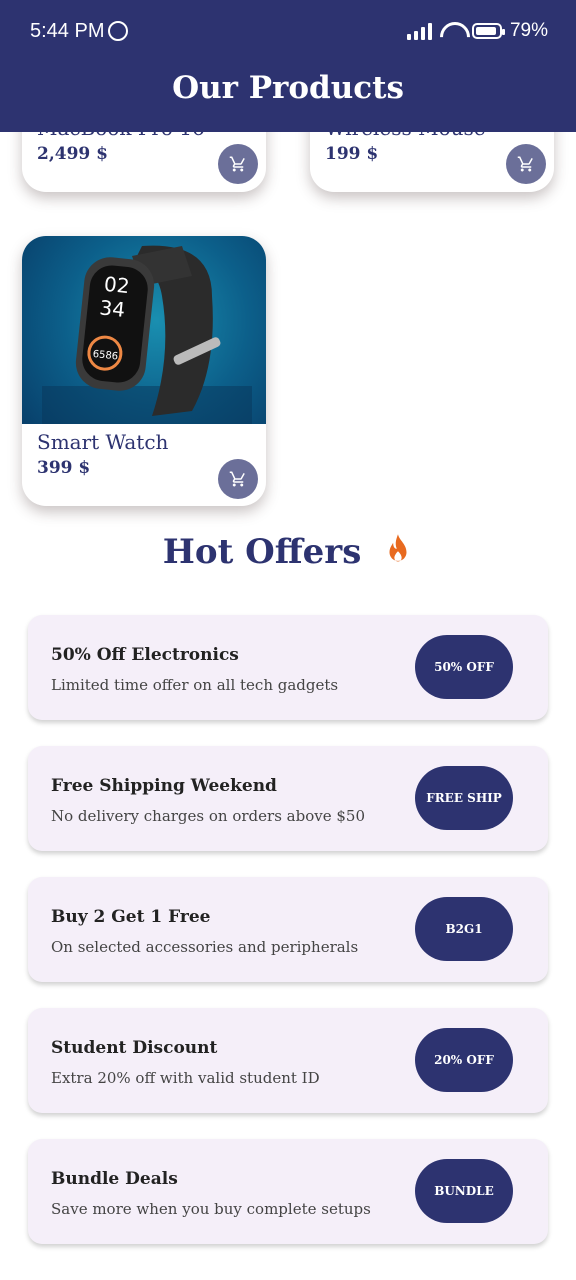 This screenshot has width=576, height=1280. I want to click on offer-badge-button: 50% OFF, so click(464, 667).